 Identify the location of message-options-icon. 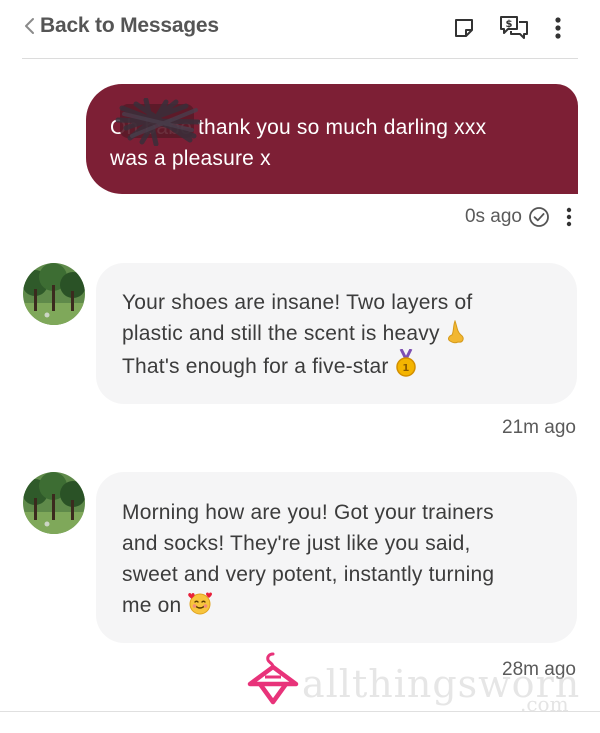
(569, 217).